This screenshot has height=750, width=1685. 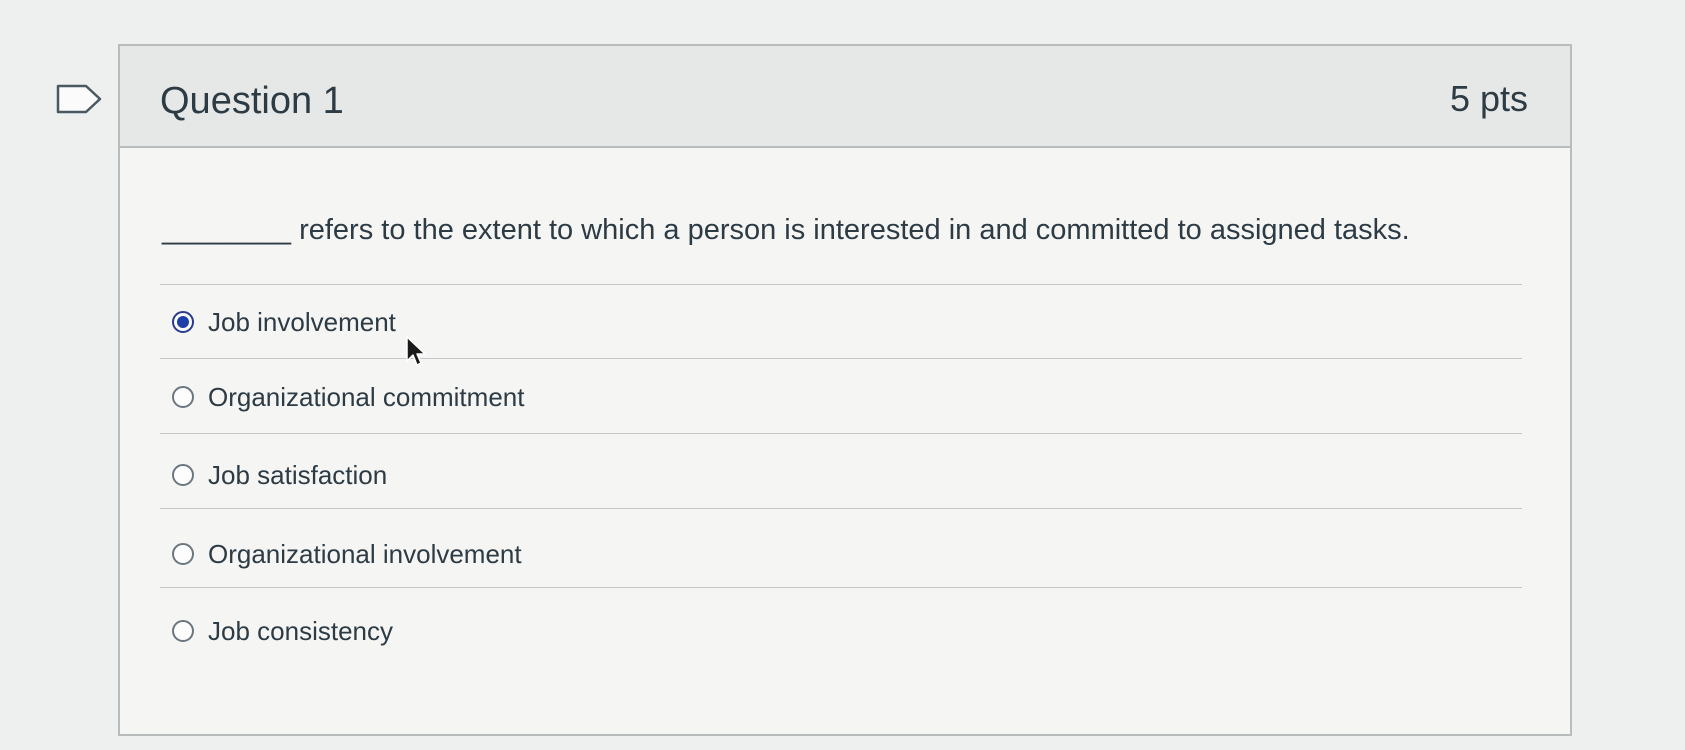 I want to click on question-title: Question 1, so click(x=252, y=101).